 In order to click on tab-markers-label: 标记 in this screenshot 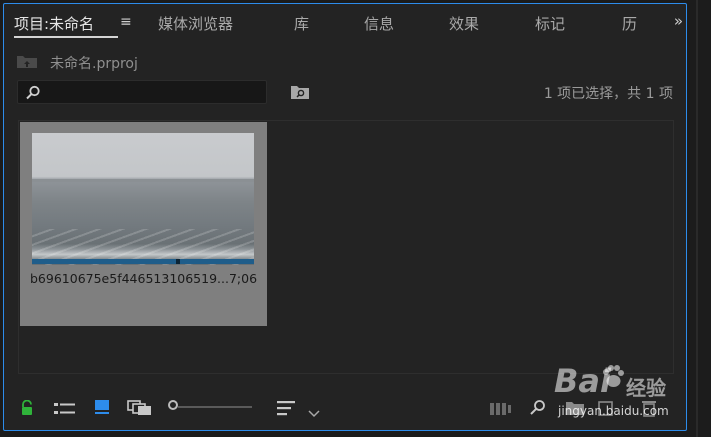, I will do `click(550, 24)`.